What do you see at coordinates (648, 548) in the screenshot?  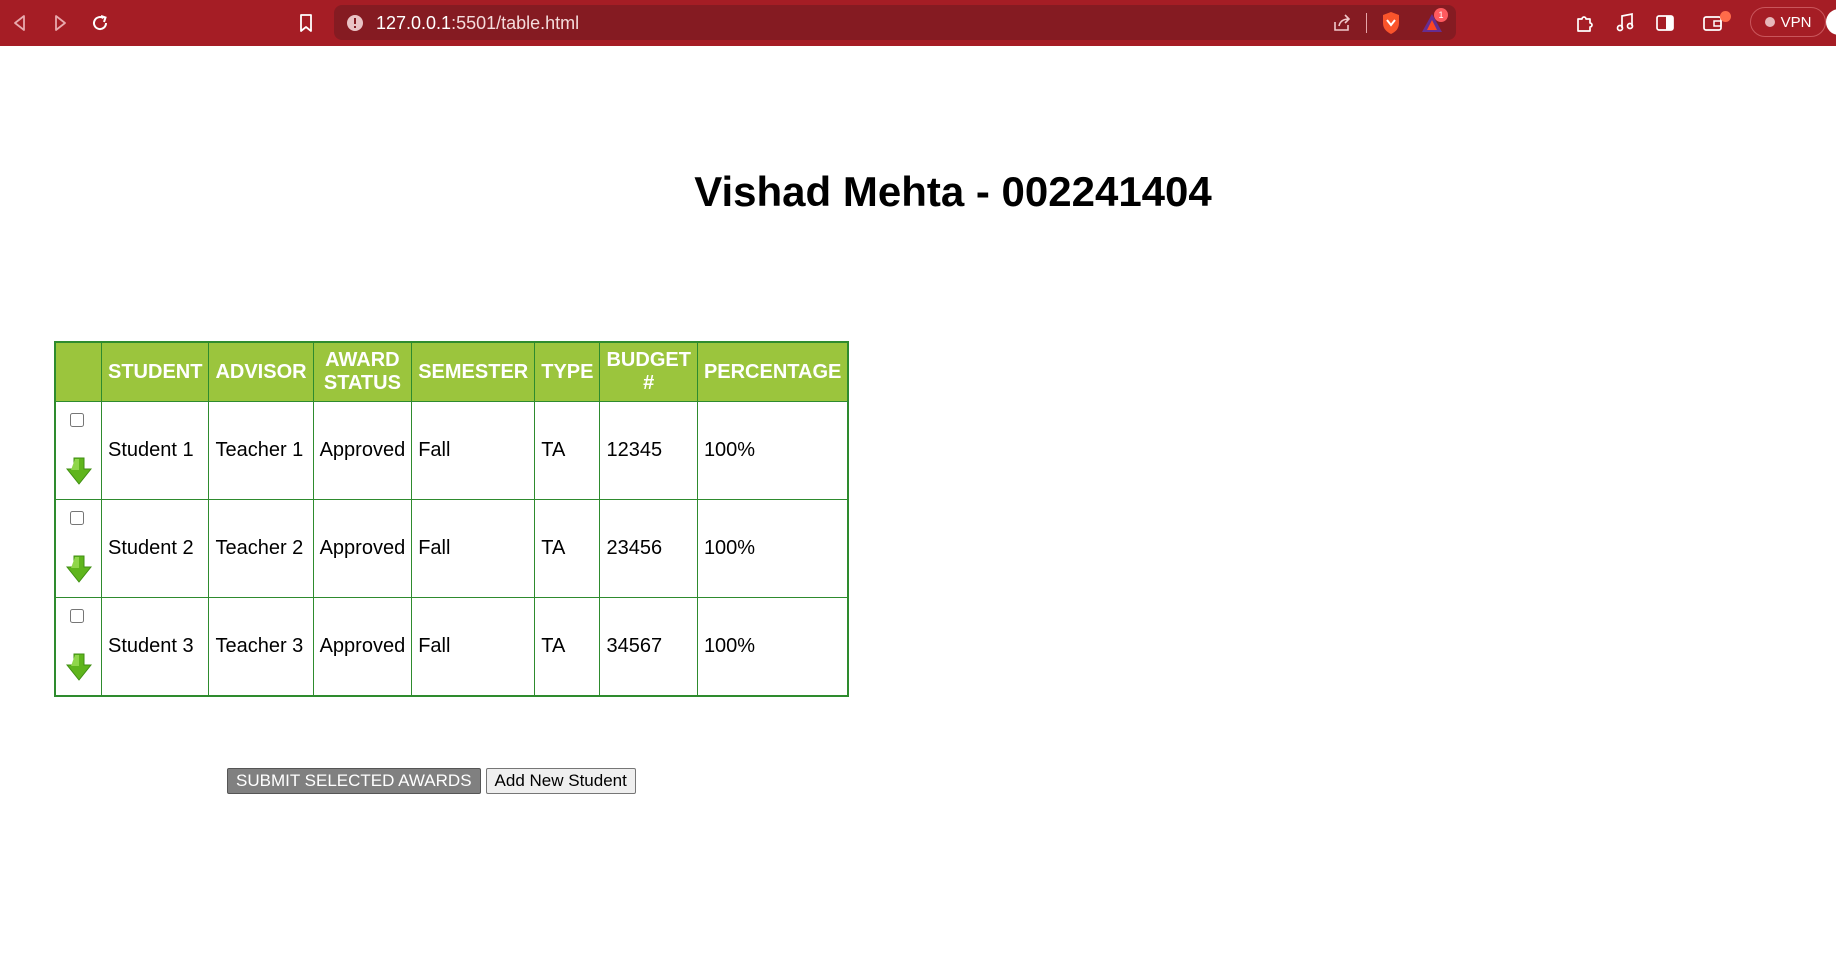 I see `cell-budget: 23456` at bounding box center [648, 548].